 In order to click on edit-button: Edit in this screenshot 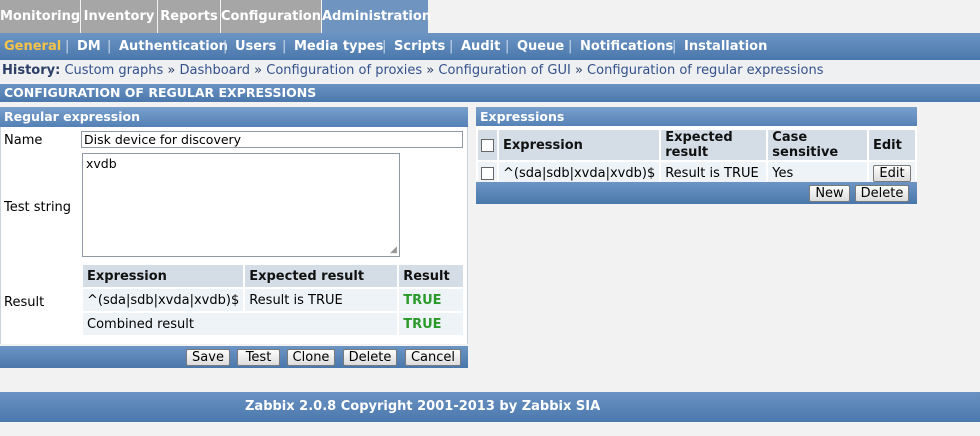, I will do `click(892, 173)`.